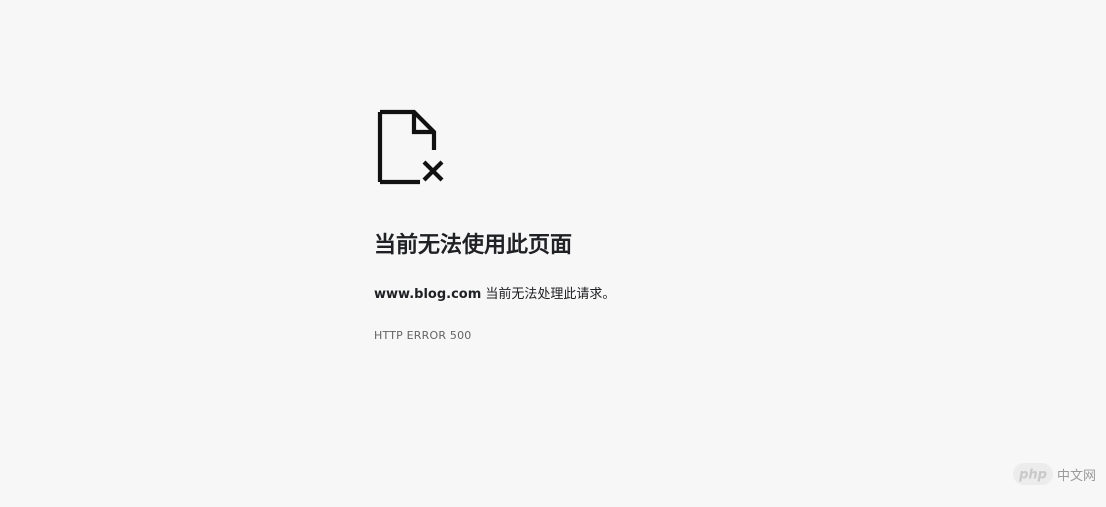  I want to click on file-error-icon, so click(412, 147).